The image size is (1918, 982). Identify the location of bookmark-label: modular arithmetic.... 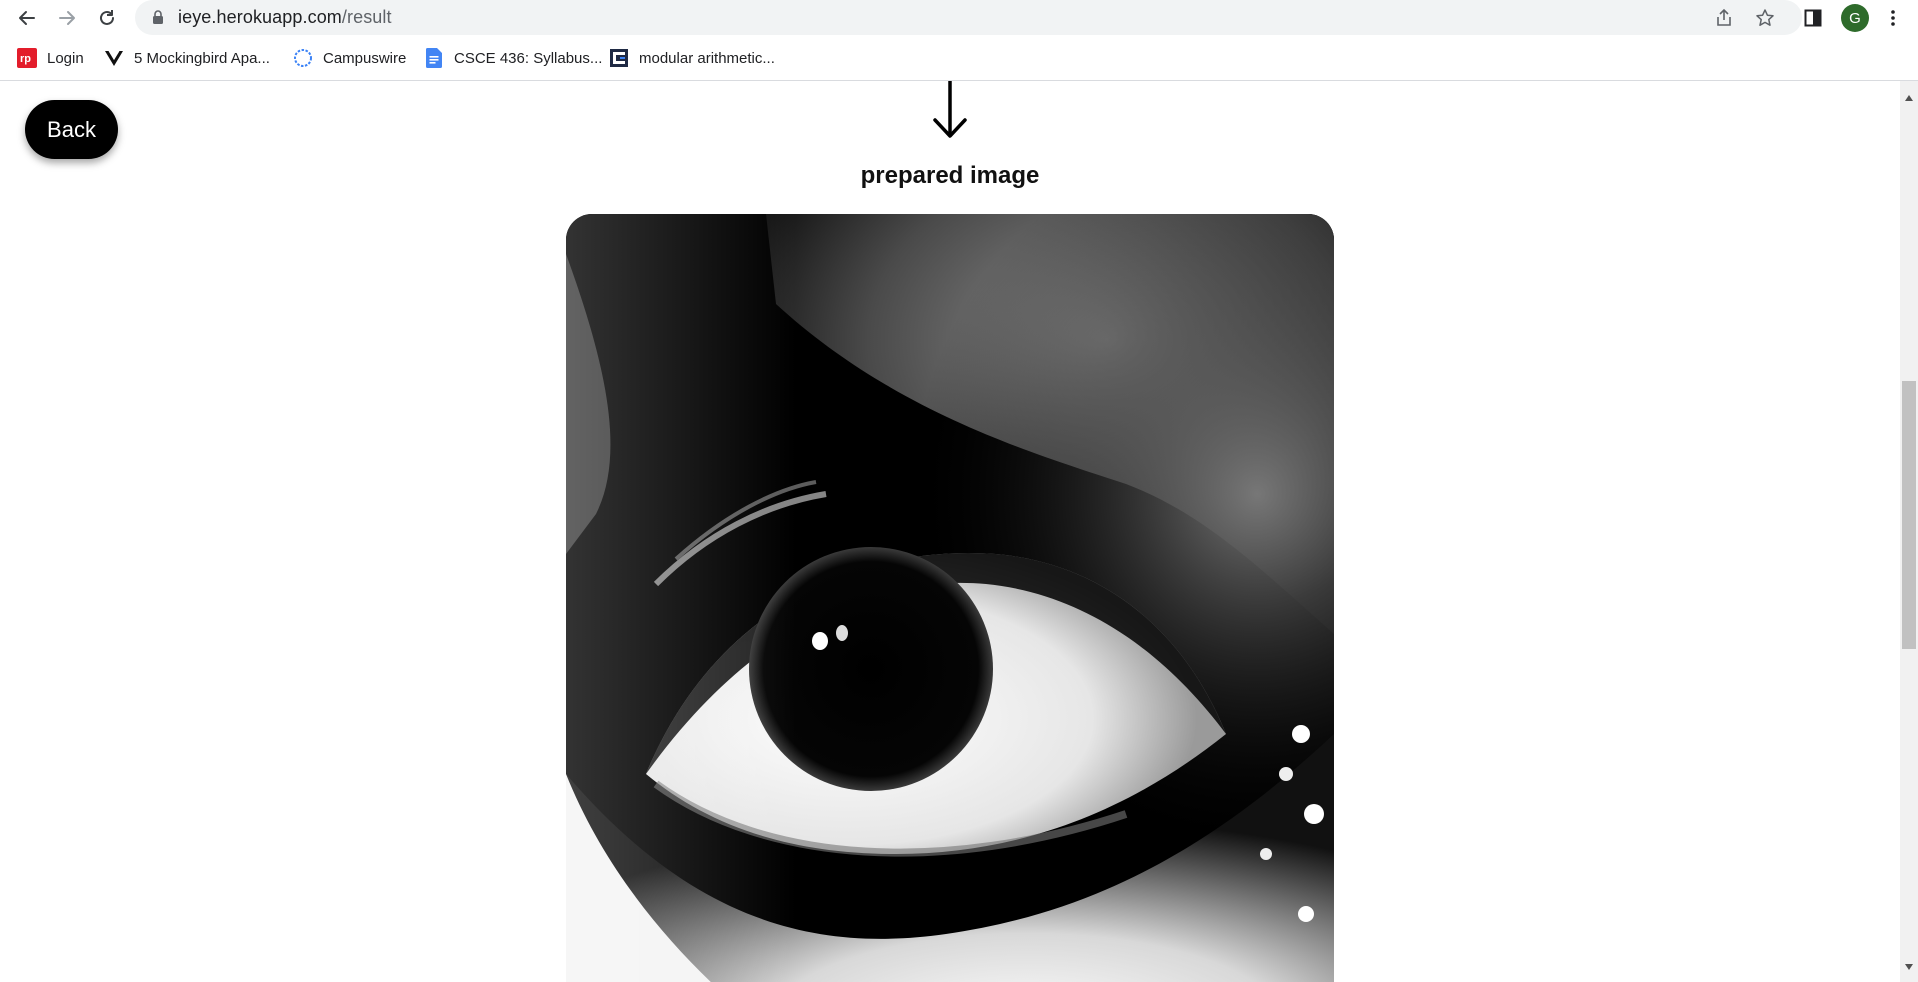
(707, 58).